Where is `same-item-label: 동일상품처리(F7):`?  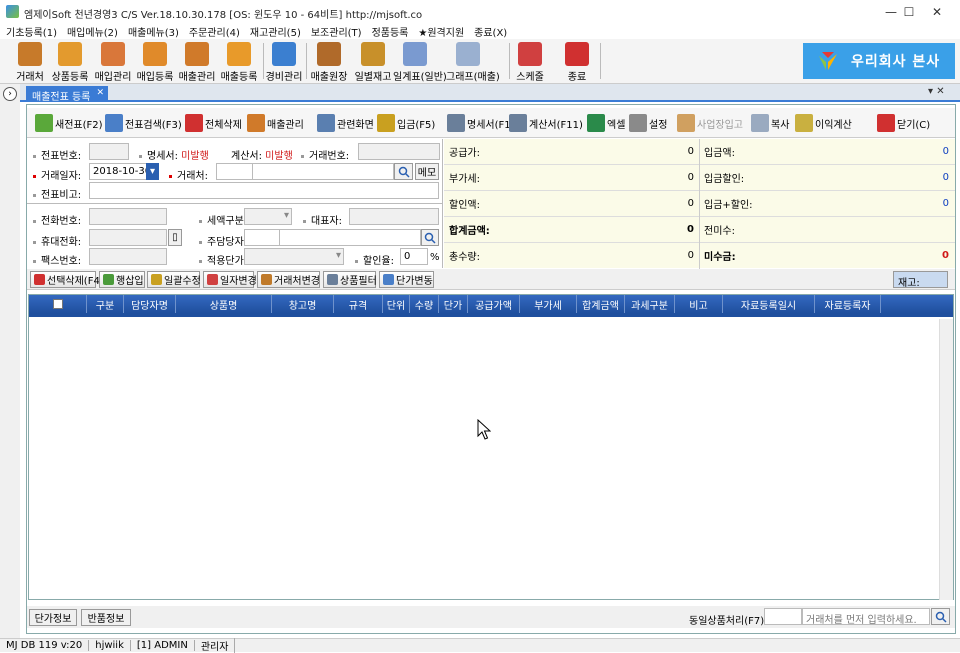 same-item-label: 동일상품처리(F7): is located at coordinates (728, 621).